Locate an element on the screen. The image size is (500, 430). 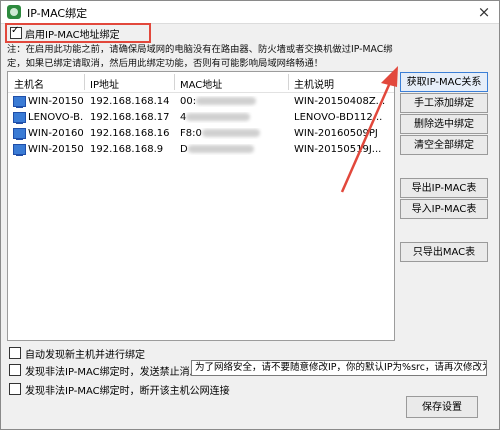
auto-discover-label: 自动发现新主机并进行绑定 is located at coordinates (85, 355).